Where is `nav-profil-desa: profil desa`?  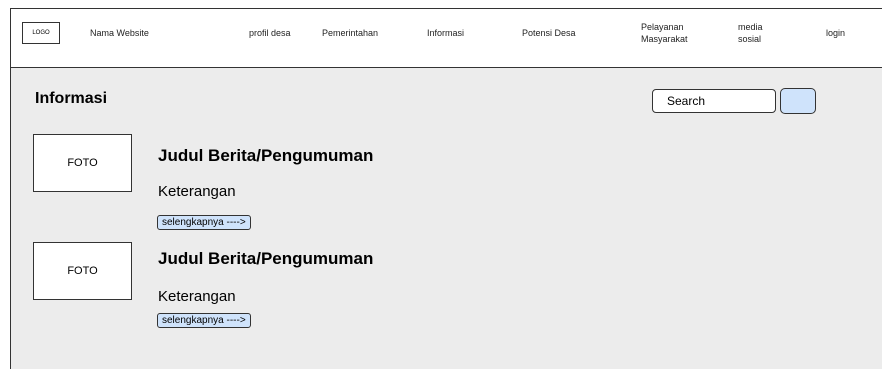 nav-profil-desa: profil desa is located at coordinates (270, 33).